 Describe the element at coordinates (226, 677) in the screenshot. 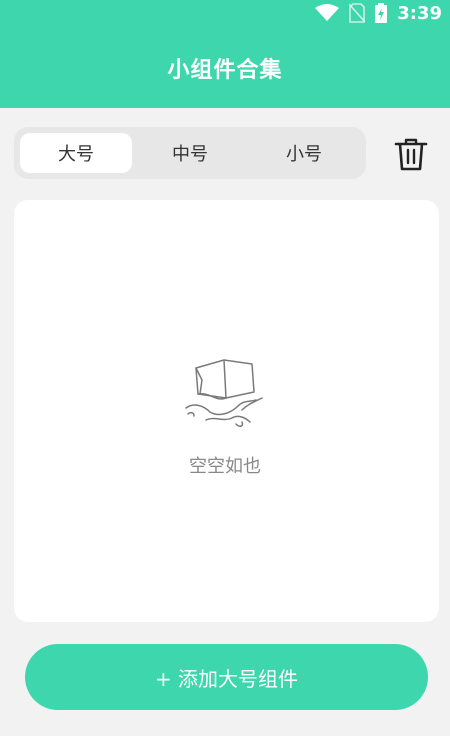

I see `add-widget-button: + 添加大号组件` at that location.